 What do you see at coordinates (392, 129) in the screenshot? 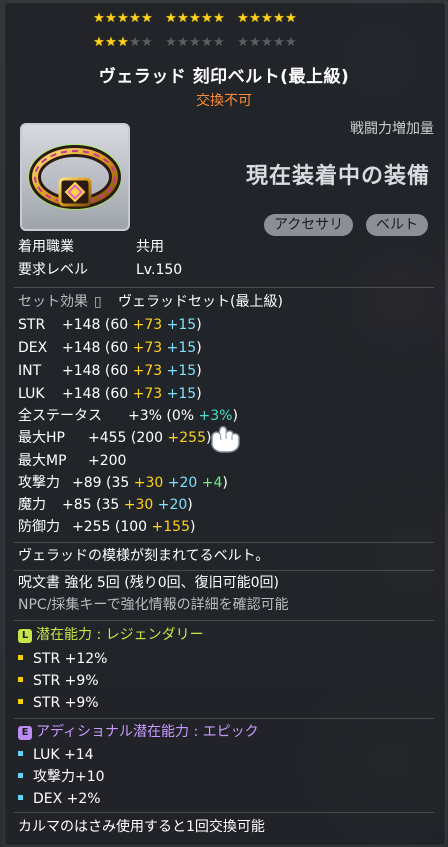
I see `combat-power-label: 戦闘力増加量` at bounding box center [392, 129].